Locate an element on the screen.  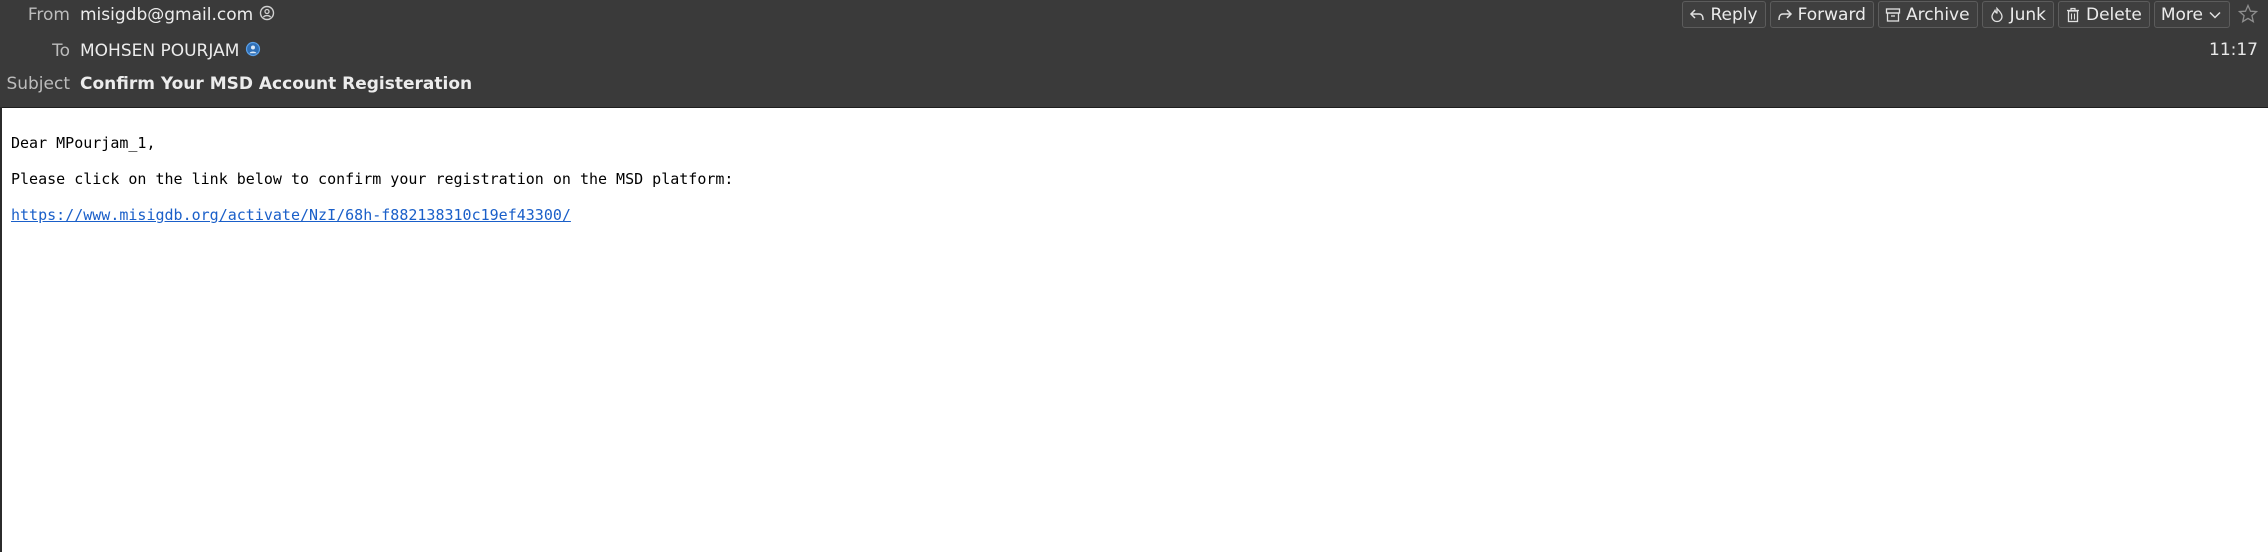
junk-label: Junk is located at coordinates (2027, 14).